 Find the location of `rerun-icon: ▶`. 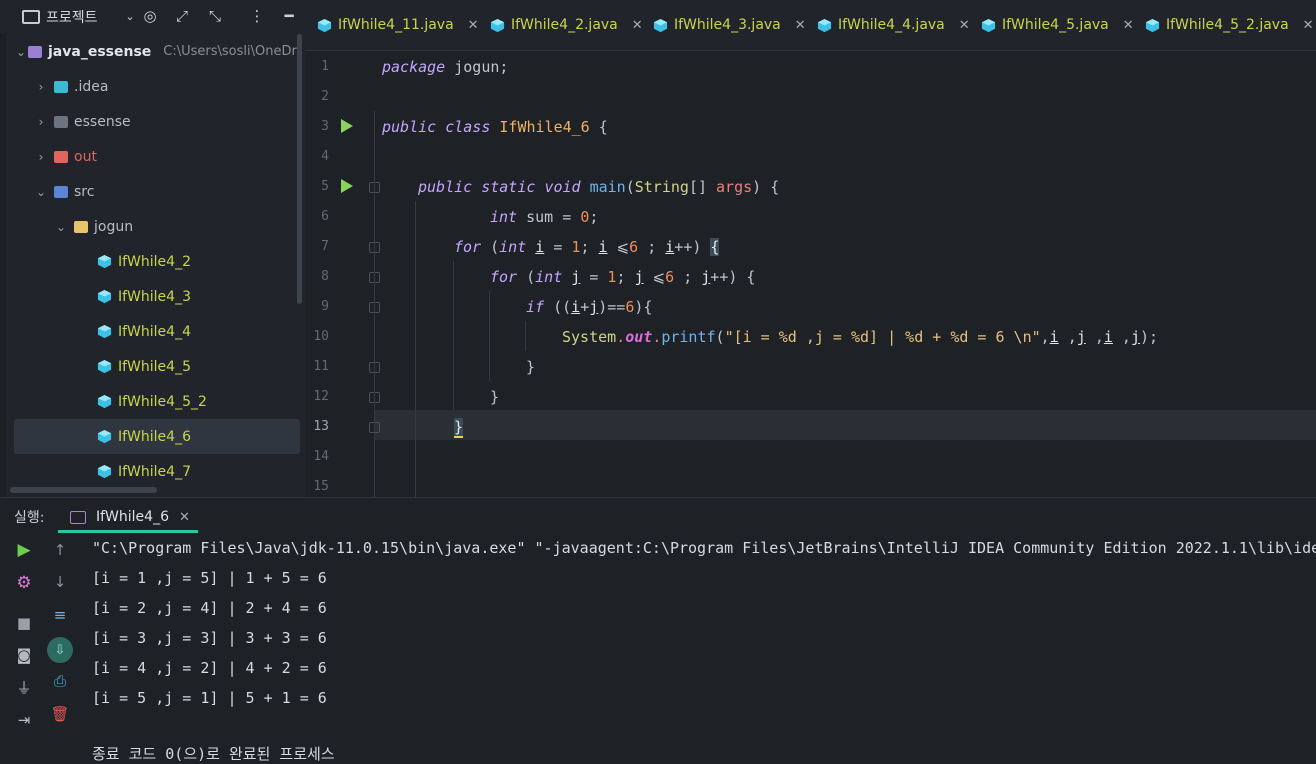

rerun-icon: ▶ is located at coordinates (24, 550).